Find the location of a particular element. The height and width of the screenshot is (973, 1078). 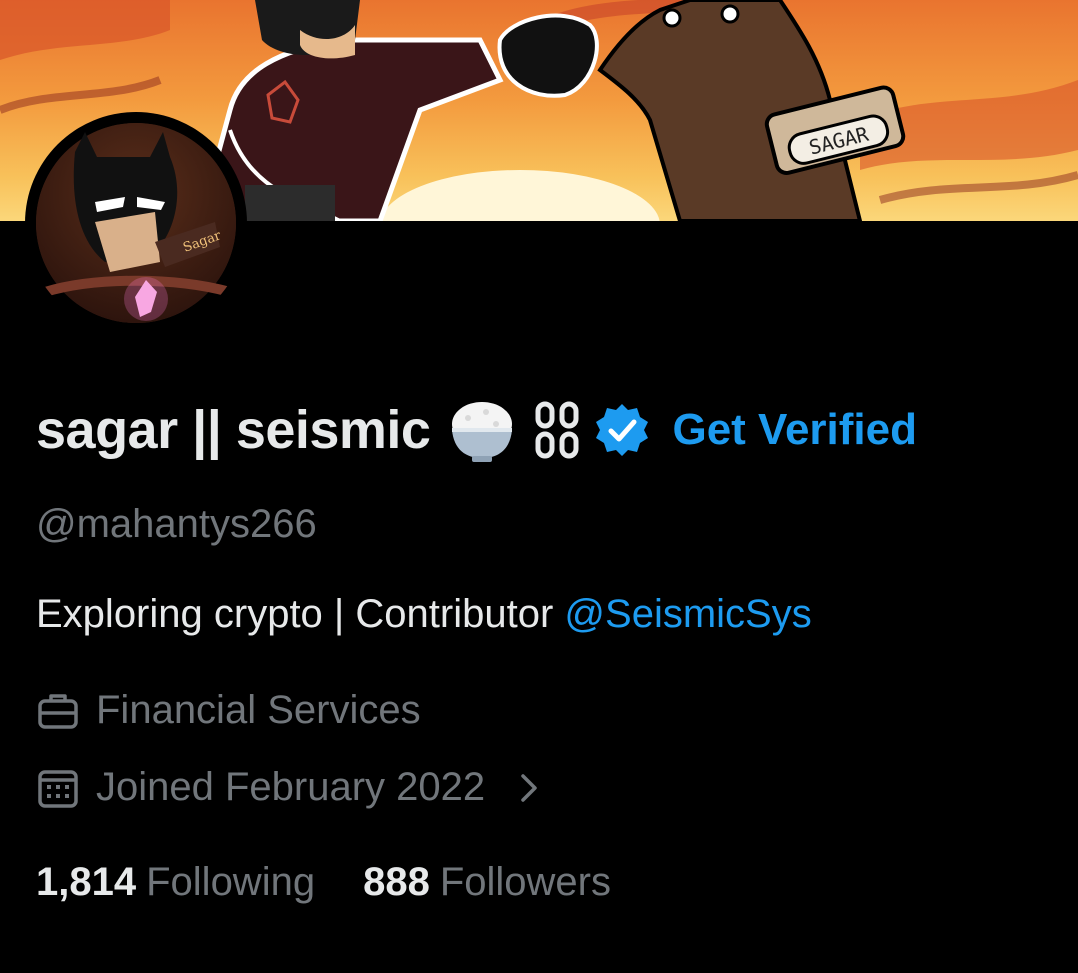

followers-count: 888 is located at coordinates (396, 882).